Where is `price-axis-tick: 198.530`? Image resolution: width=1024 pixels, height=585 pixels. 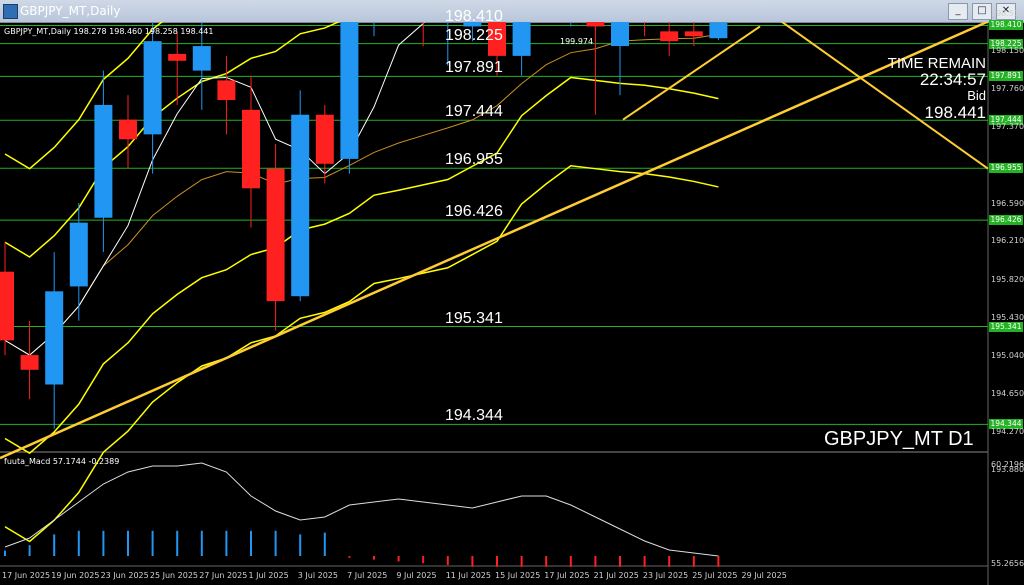 price-axis-tick: 198.530 is located at coordinates (1007, 13).